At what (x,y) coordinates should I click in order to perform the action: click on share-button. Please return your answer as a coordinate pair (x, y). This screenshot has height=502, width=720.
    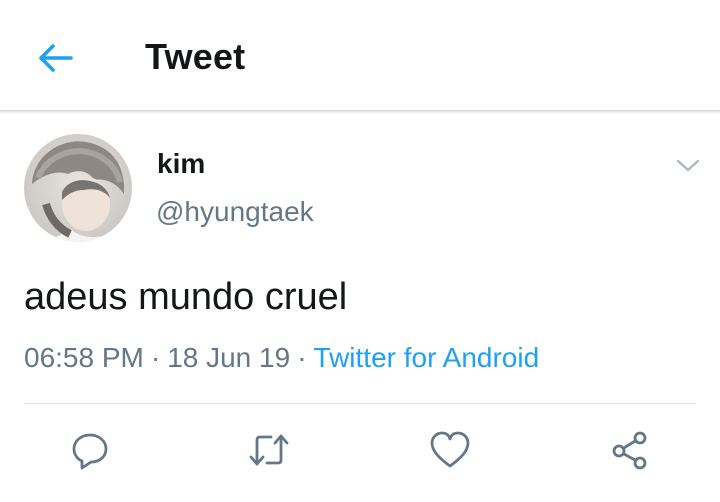
    Looking at the image, I should click on (630, 450).